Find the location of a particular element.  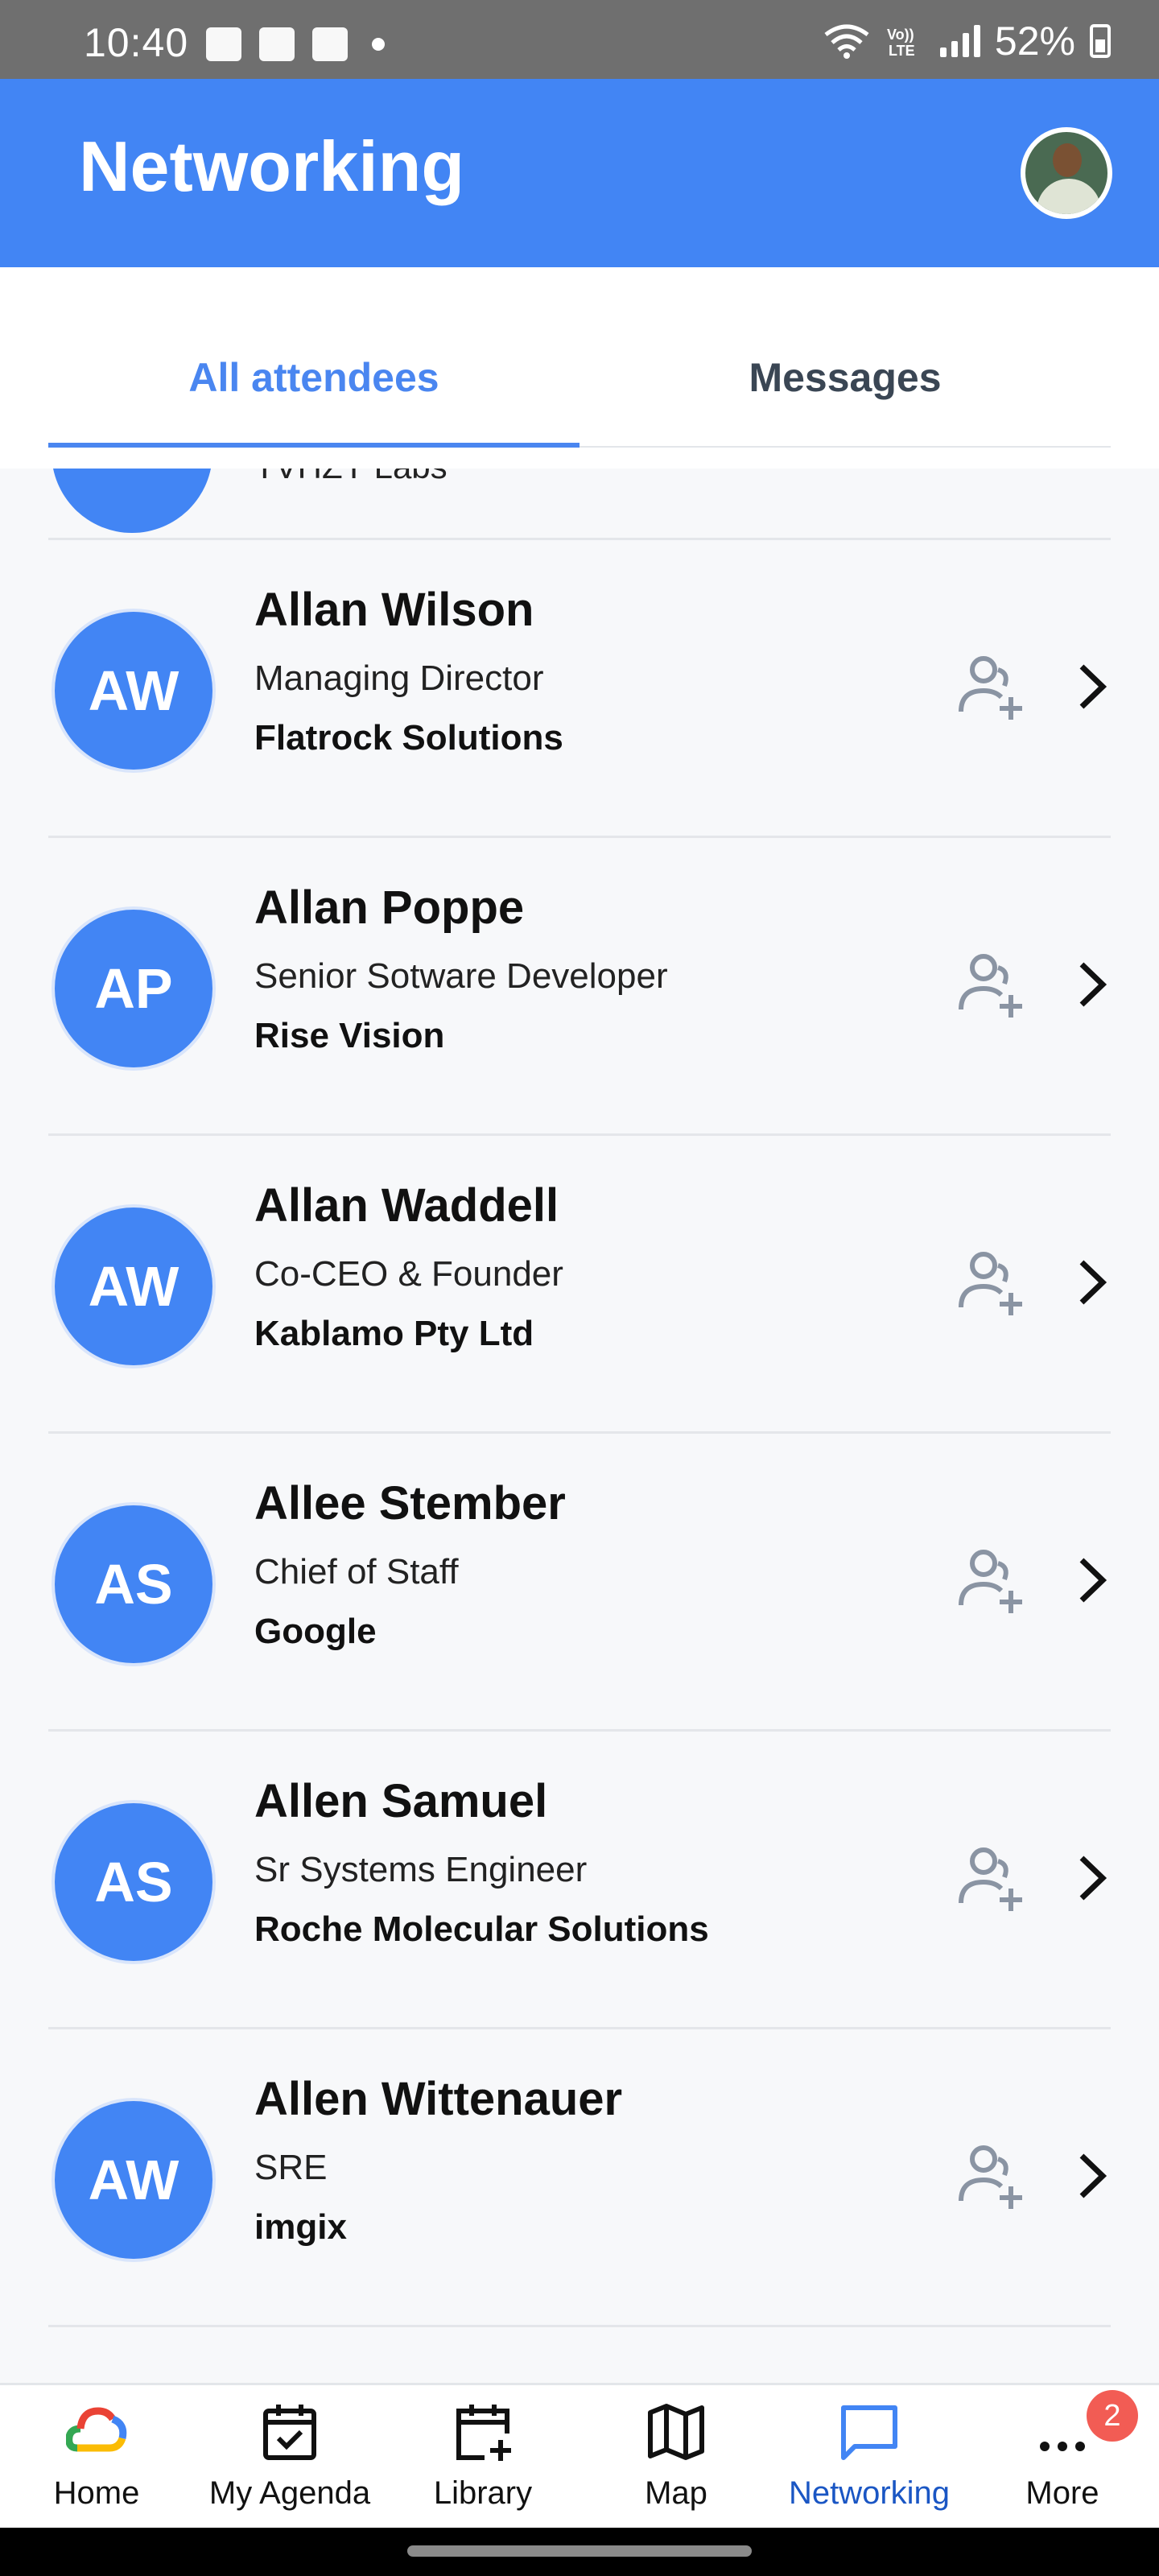

profile-photo-head is located at coordinates (1067, 160).